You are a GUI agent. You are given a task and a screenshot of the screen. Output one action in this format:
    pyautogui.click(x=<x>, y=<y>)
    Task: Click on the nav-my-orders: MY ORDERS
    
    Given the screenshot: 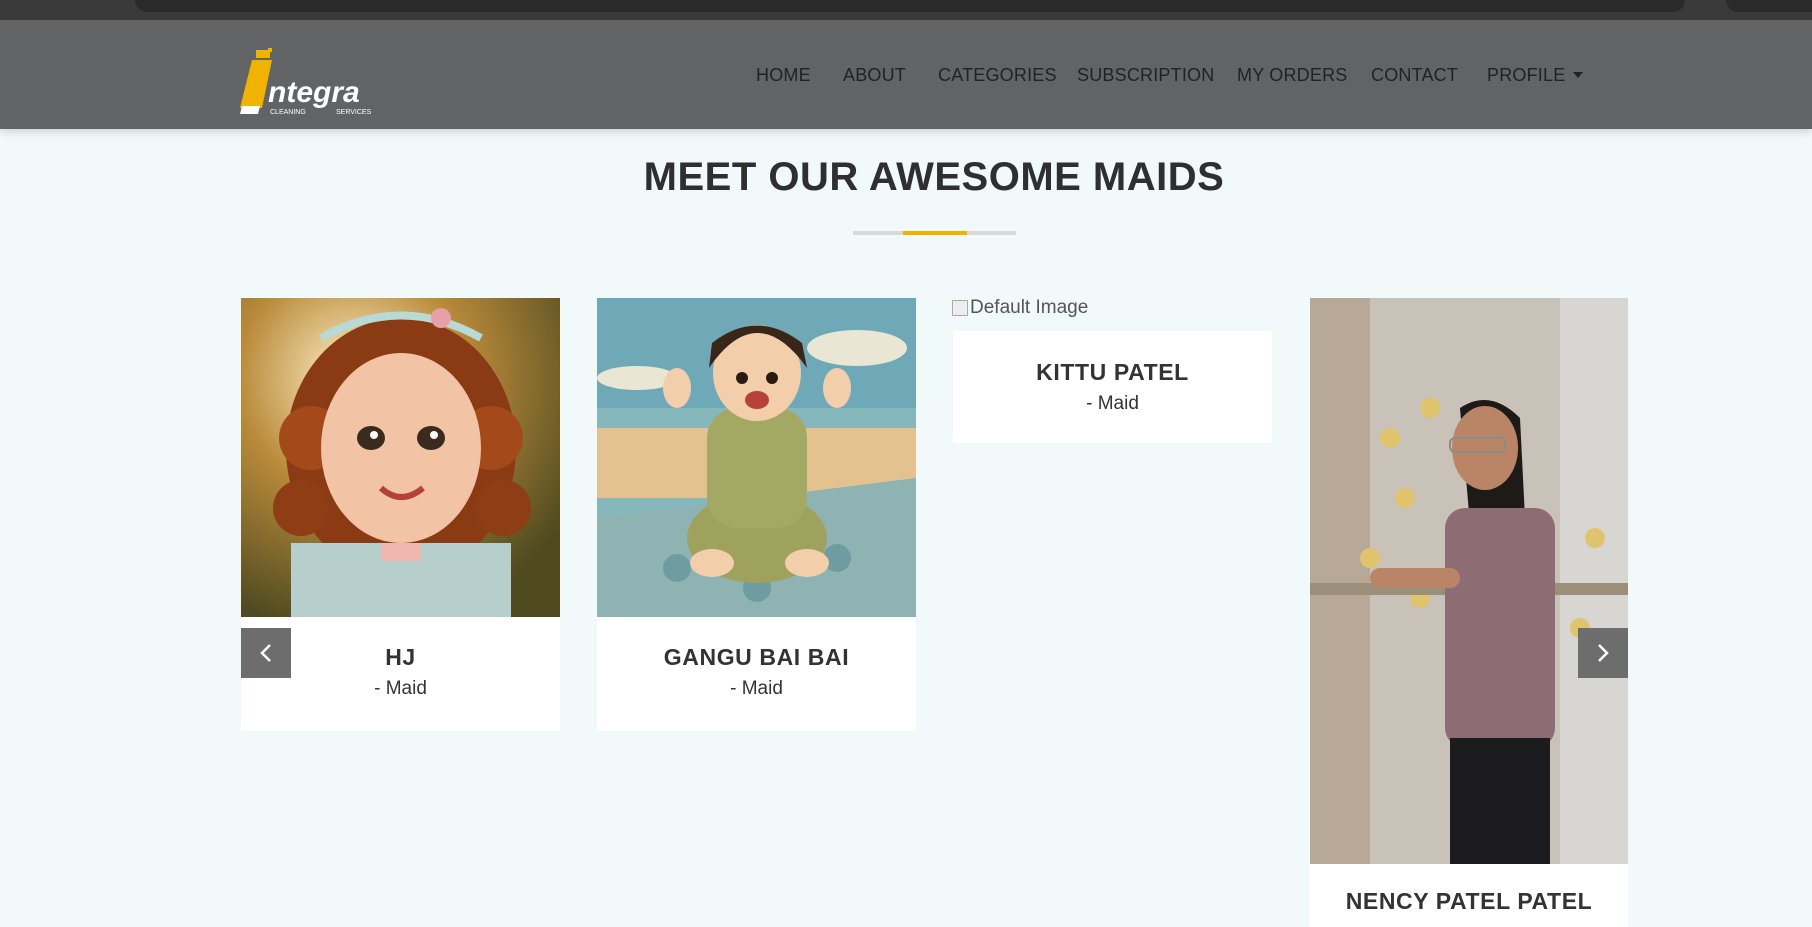 What is the action you would take?
    pyautogui.click(x=1292, y=75)
    